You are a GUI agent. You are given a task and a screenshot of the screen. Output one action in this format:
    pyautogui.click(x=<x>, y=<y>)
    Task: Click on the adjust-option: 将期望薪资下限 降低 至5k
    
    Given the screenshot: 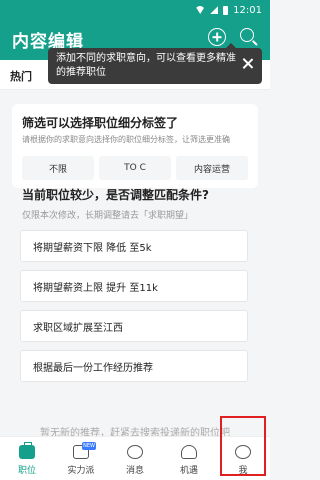 What is the action you would take?
    pyautogui.click(x=134, y=246)
    